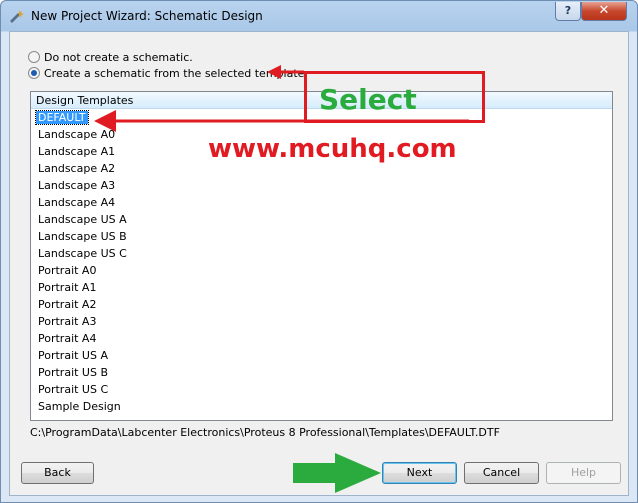 The height and width of the screenshot is (503, 638). I want to click on watermark-text: www.mcuhq.com, so click(332, 149).